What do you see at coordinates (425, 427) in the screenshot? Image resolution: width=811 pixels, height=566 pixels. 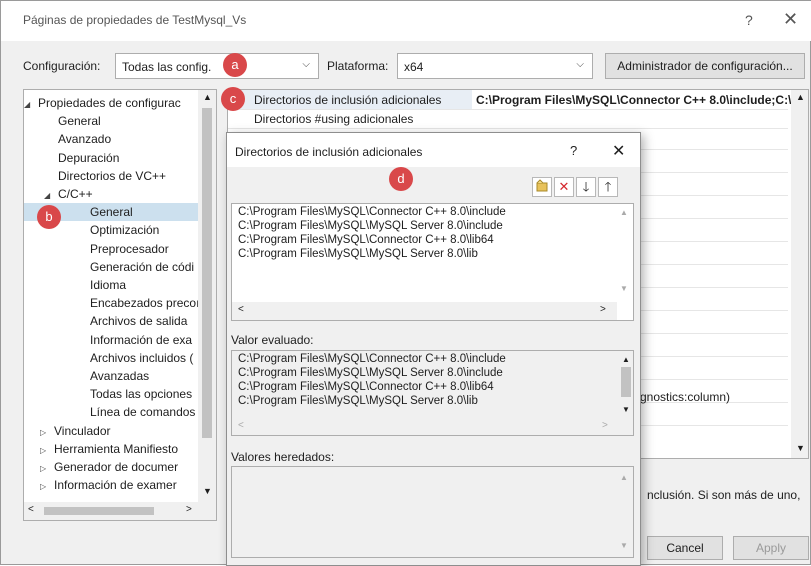 I see `evaluated-horizontal-scrollbar: < >` at bounding box center [425, 427].